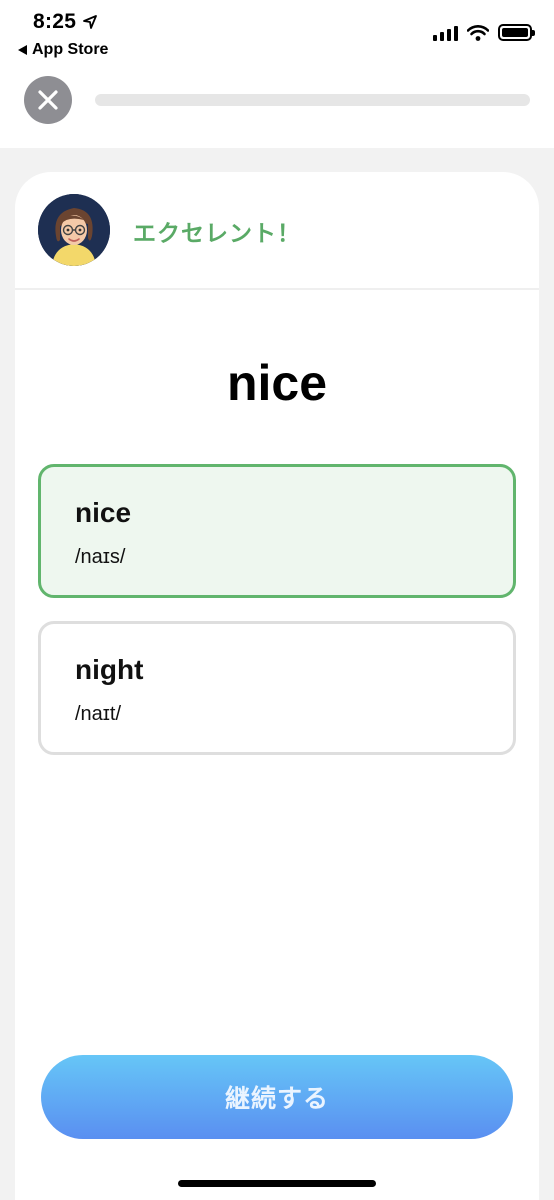 This screenshot has height=1200, width=554. I want to click on option-word: nice, so click(103, 512).